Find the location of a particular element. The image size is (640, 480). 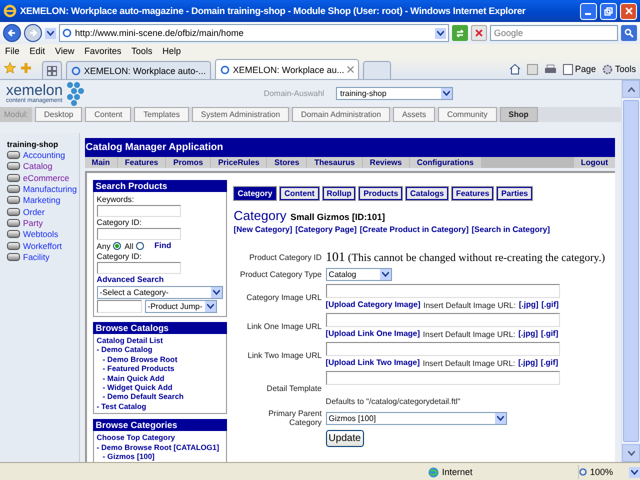

module-tab: Domain Administration is located at coordinates (341, 114).